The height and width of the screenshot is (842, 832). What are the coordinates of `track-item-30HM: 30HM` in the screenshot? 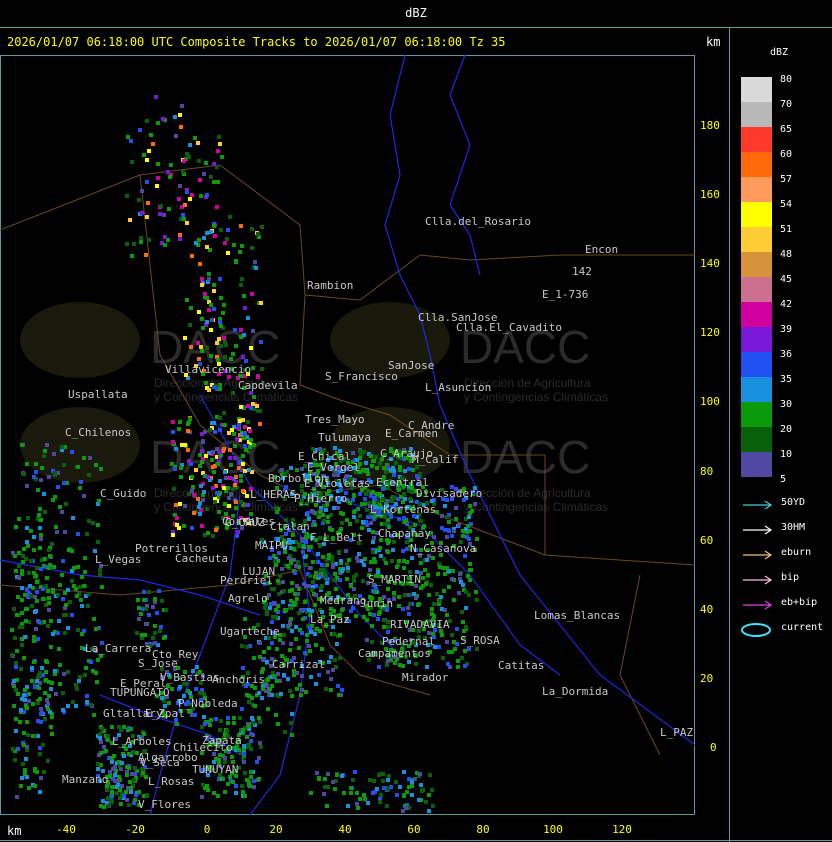 It's located at (786, 529).